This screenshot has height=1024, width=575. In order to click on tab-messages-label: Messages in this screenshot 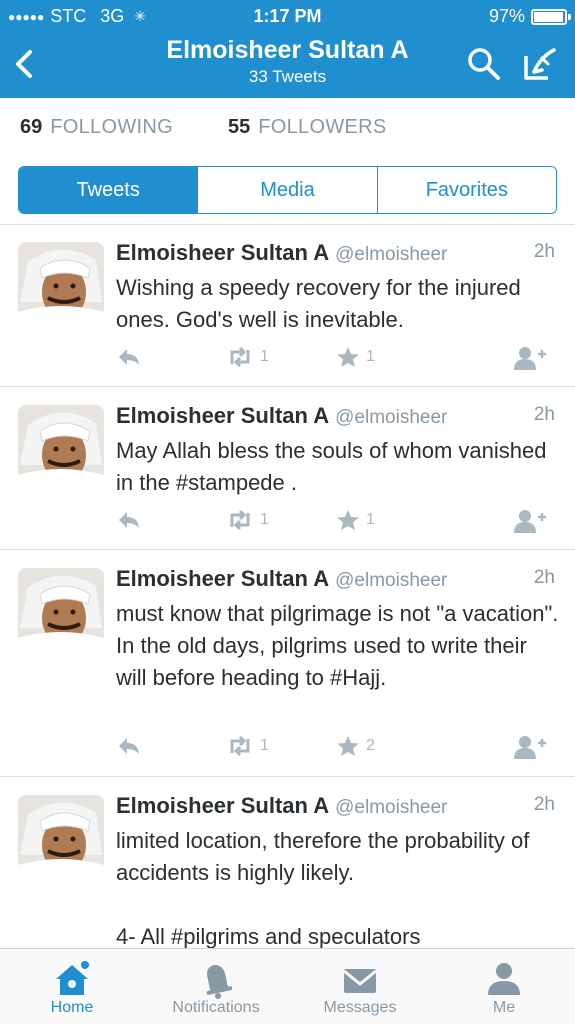, I will do `click(360, 1007)`.